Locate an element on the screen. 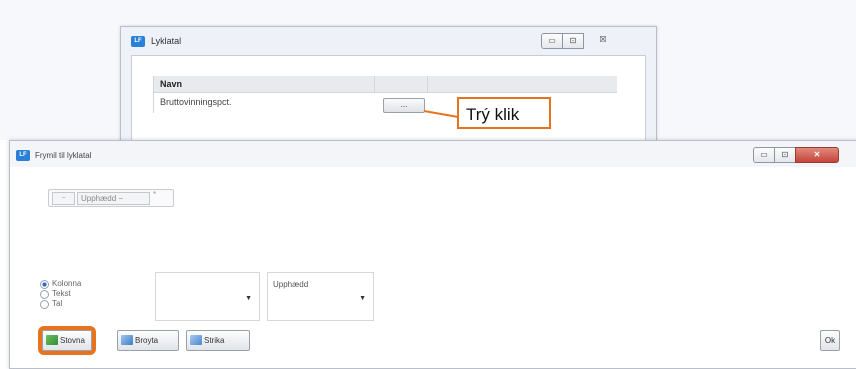 This screenshot has width=856, height=369. broyta-button: Broyta is located at coordinates (148, 340).